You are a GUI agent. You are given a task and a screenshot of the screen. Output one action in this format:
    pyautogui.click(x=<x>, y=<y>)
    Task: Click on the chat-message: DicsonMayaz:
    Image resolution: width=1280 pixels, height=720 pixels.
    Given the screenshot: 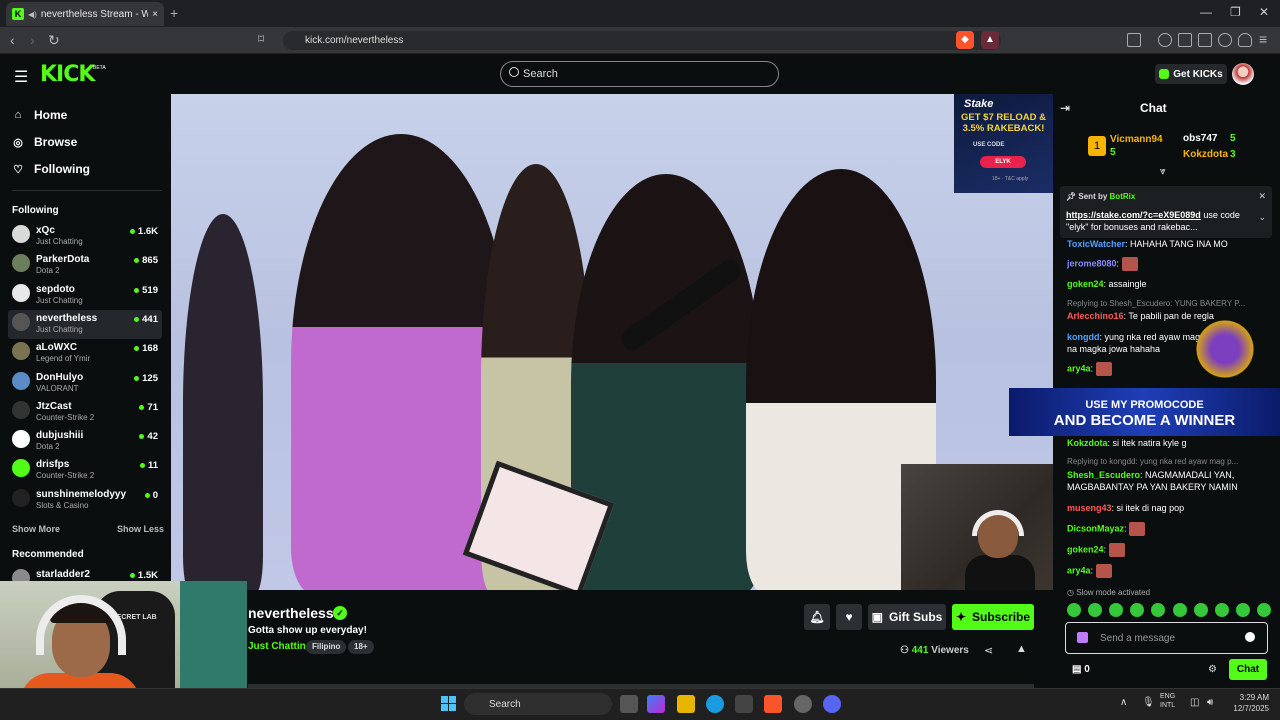 What is the action you would take?
    pyautogui.click(x=1172, y=529)
    